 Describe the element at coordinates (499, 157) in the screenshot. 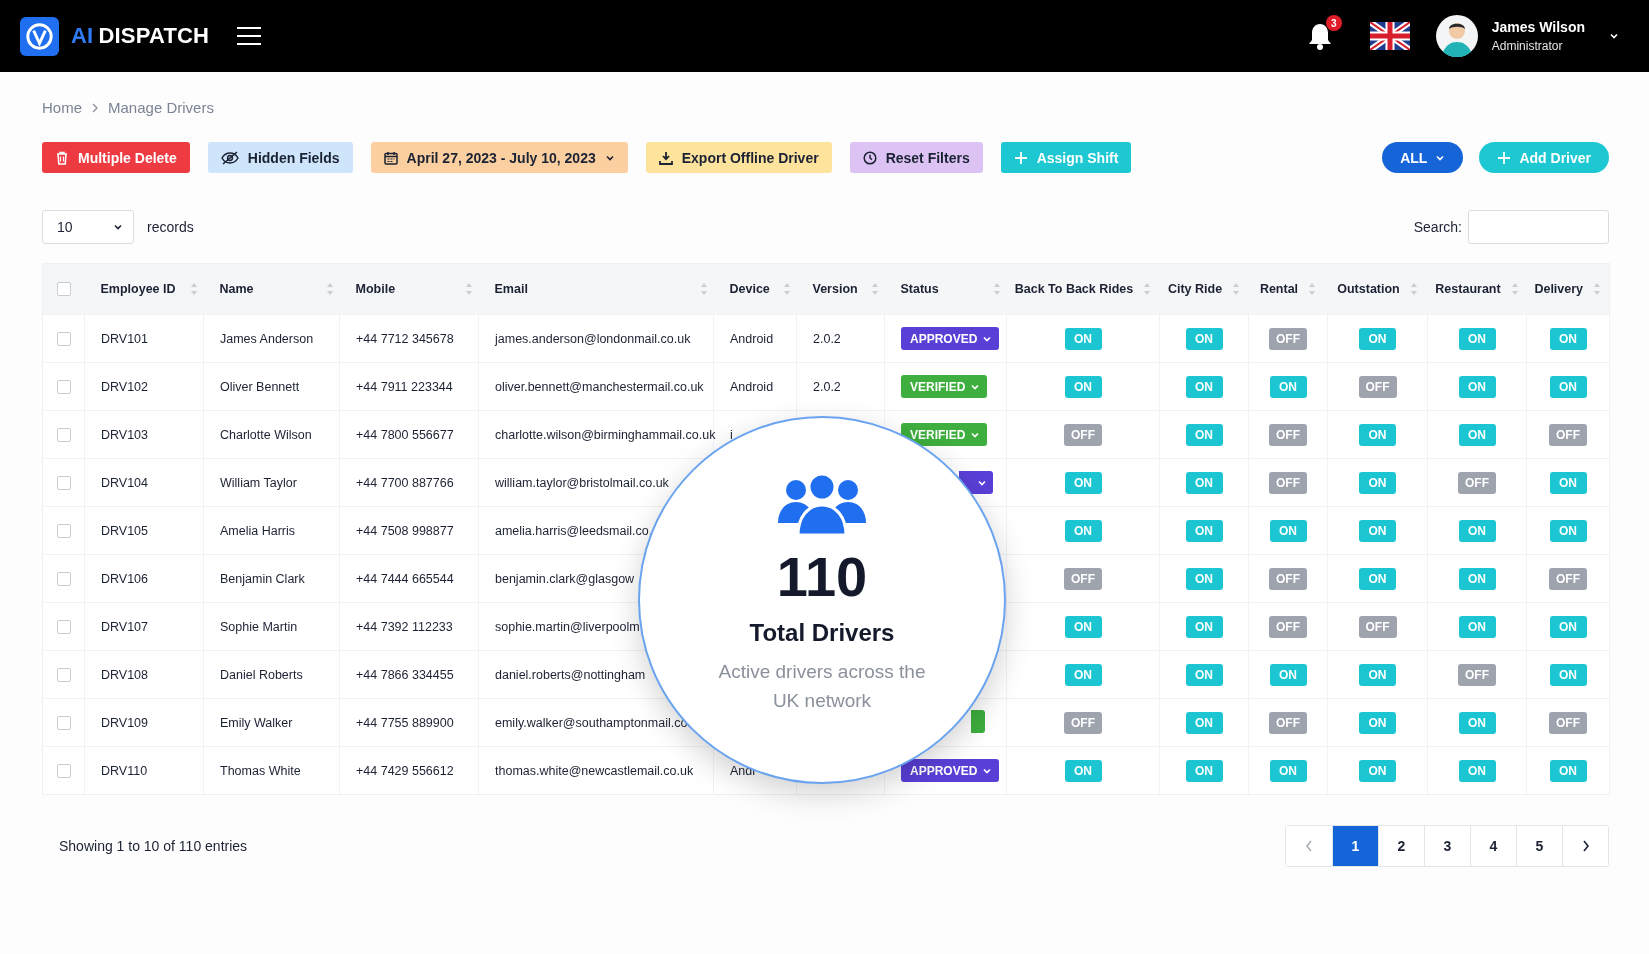

I see `toolbar-button: April 27, 2023 - July 10, 2023` at that location.